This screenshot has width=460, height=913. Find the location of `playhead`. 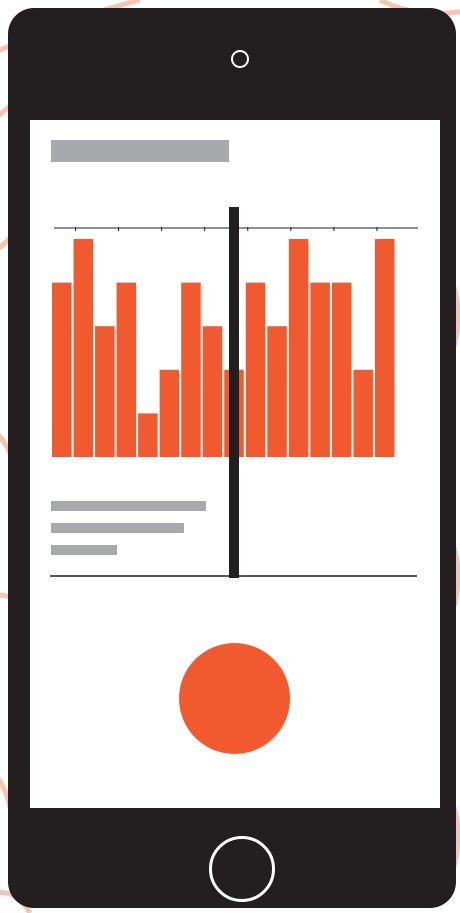

playhead is located at coordinates (234, 392).